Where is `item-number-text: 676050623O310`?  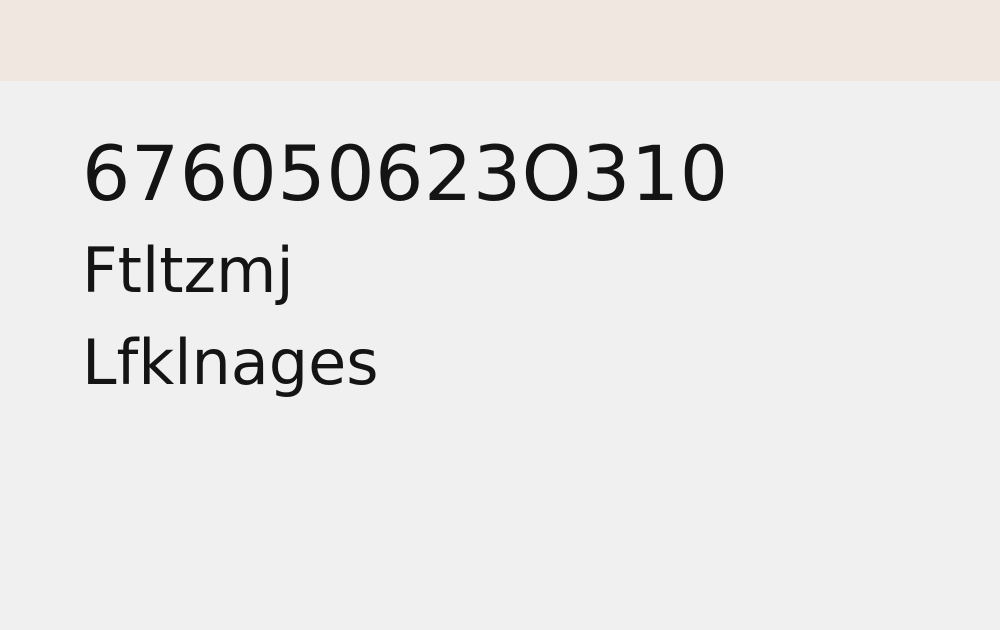 item-number-text: 676050623O310 is located at coordinates (405, 173).